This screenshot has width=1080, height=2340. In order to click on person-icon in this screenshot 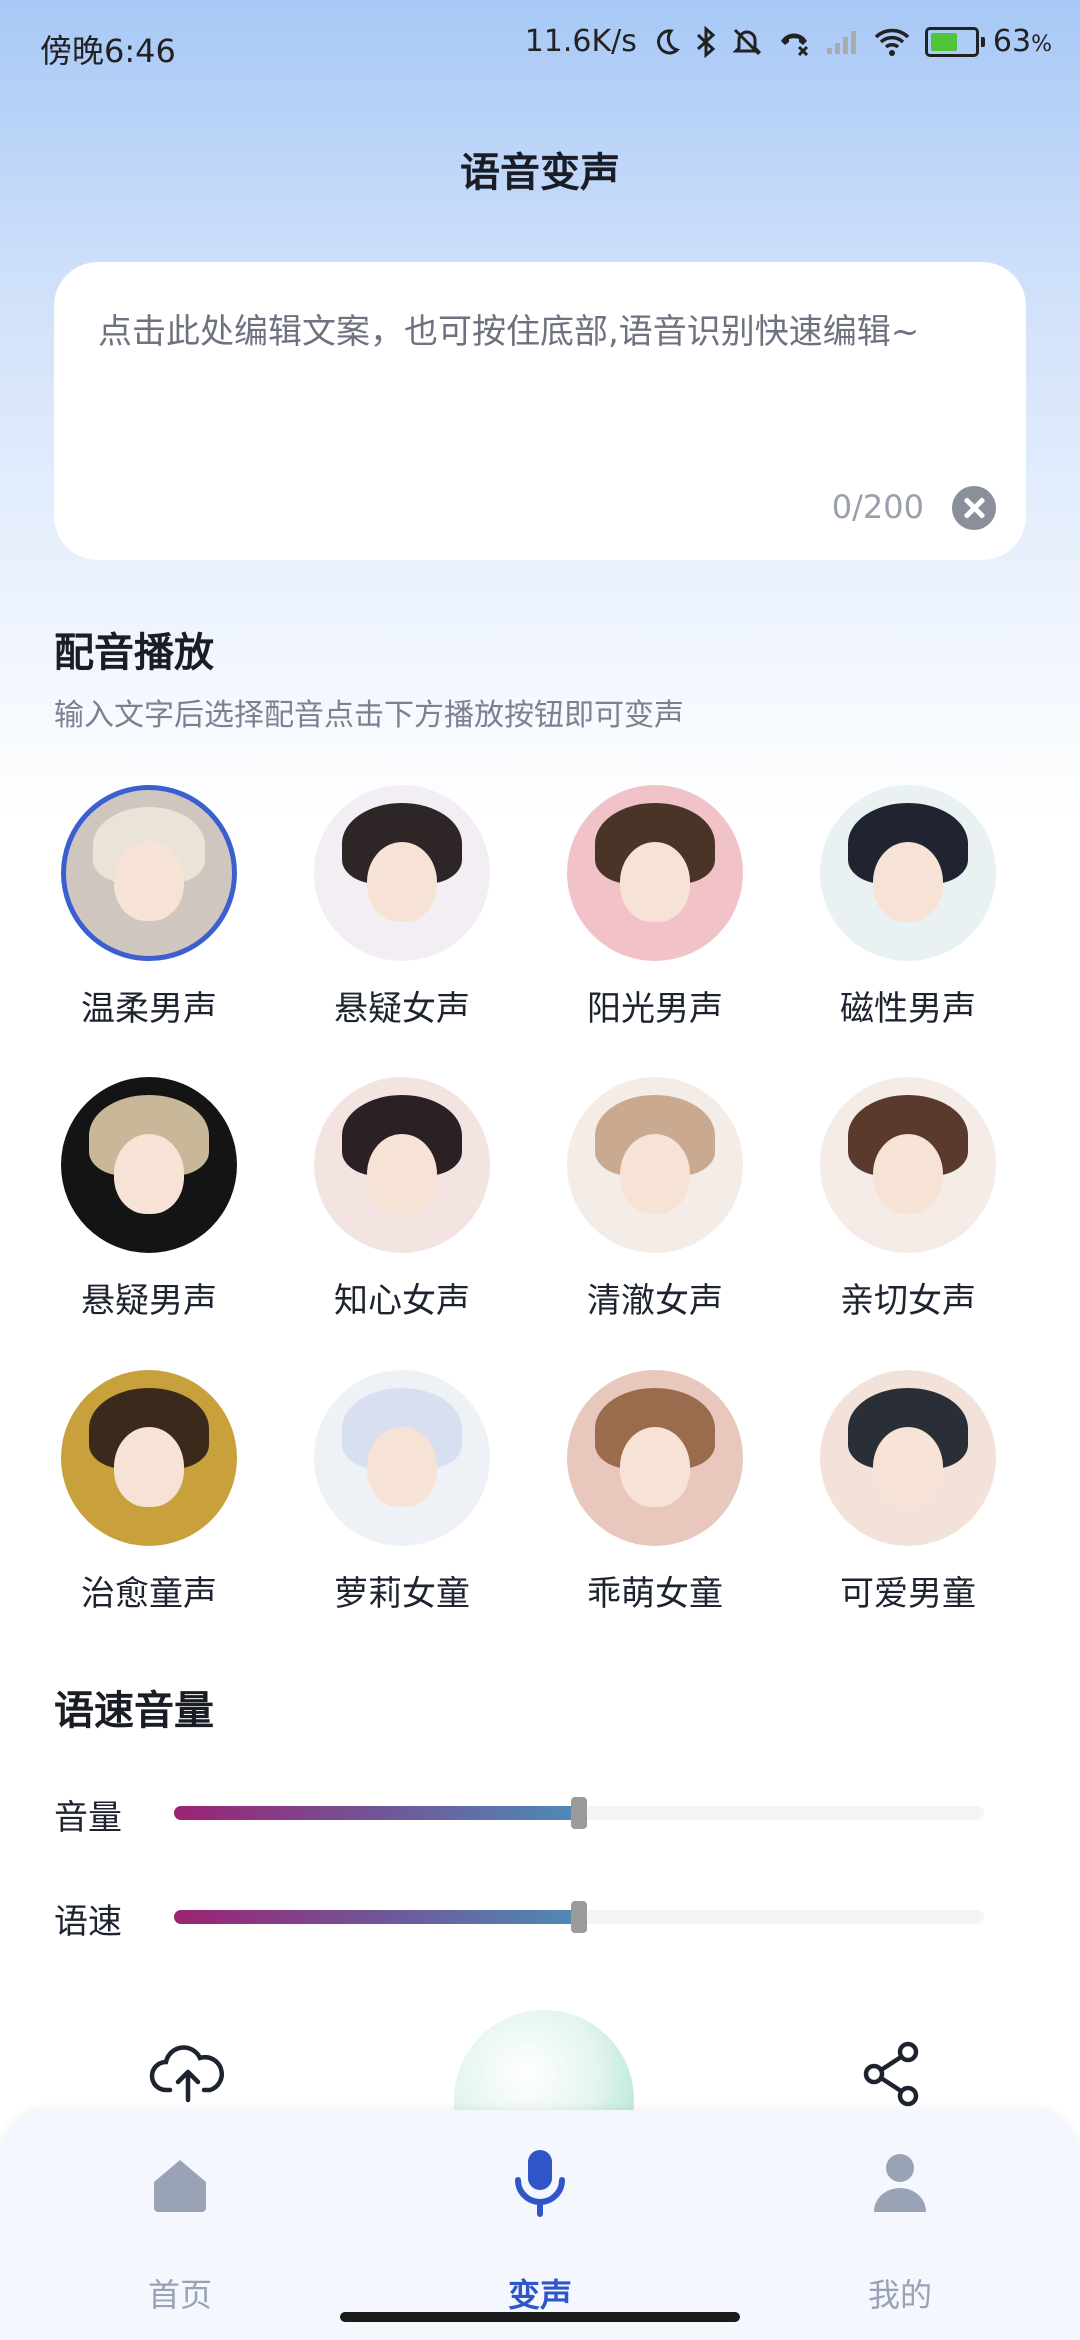, I will do `click(900, 2183)`.